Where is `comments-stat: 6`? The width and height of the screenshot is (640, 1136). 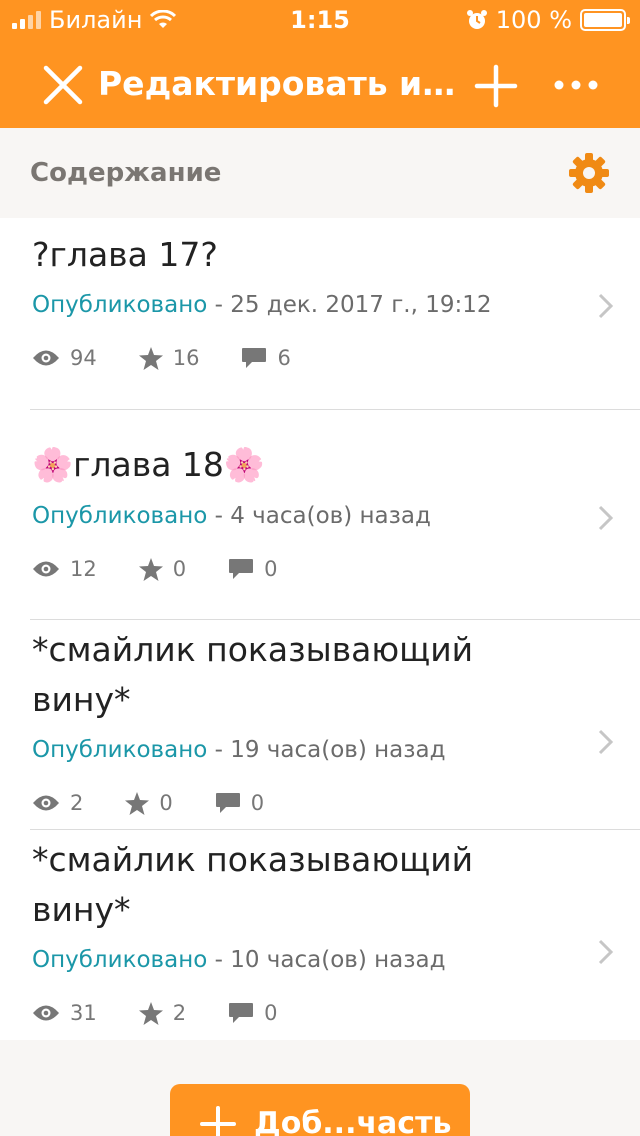
comments-stat: 6 is located at coordinates (266, 358).